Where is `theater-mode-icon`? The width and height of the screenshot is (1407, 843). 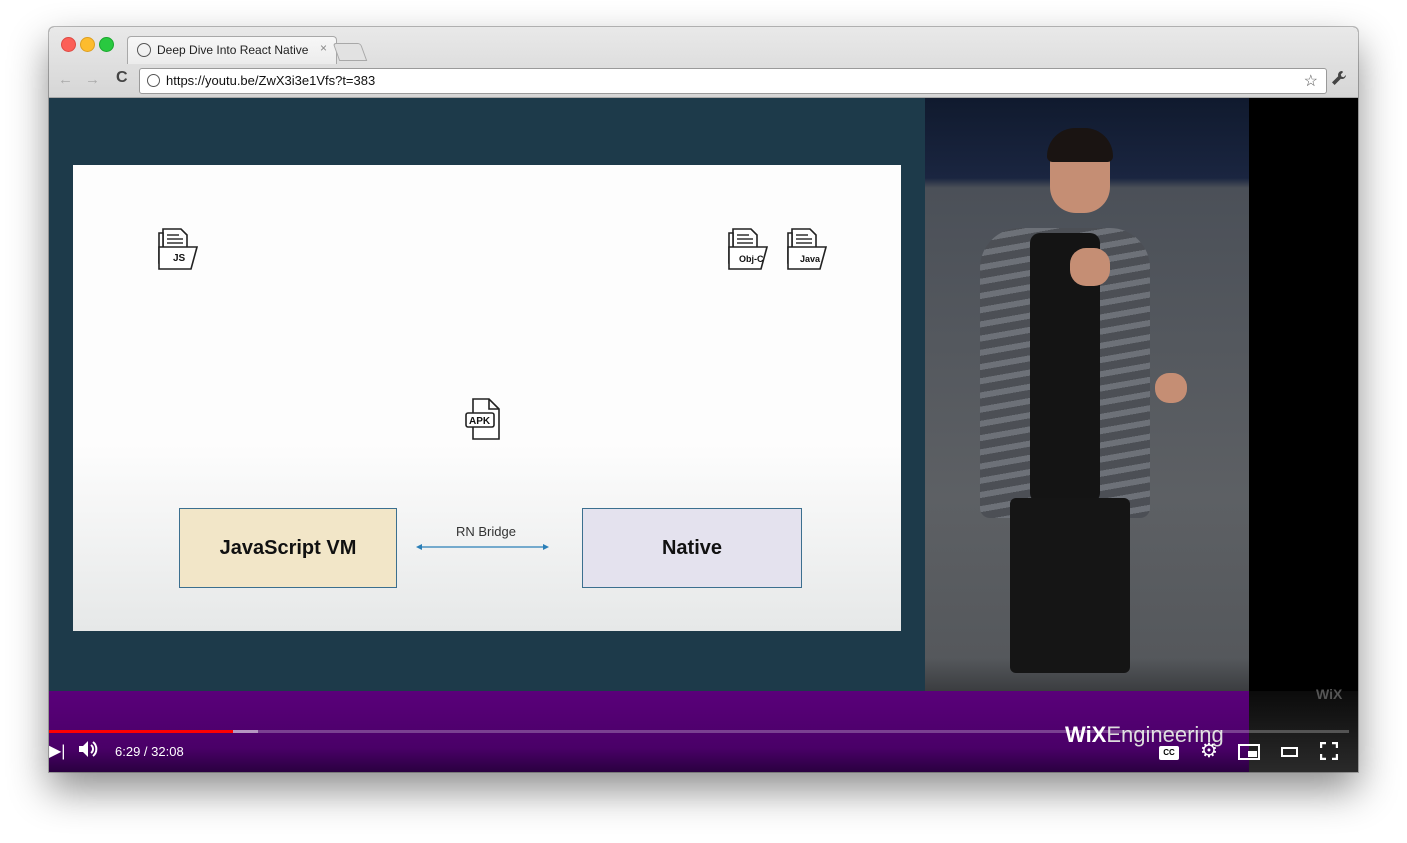 theater-mode-icon is located at coordinates (1289, 752).